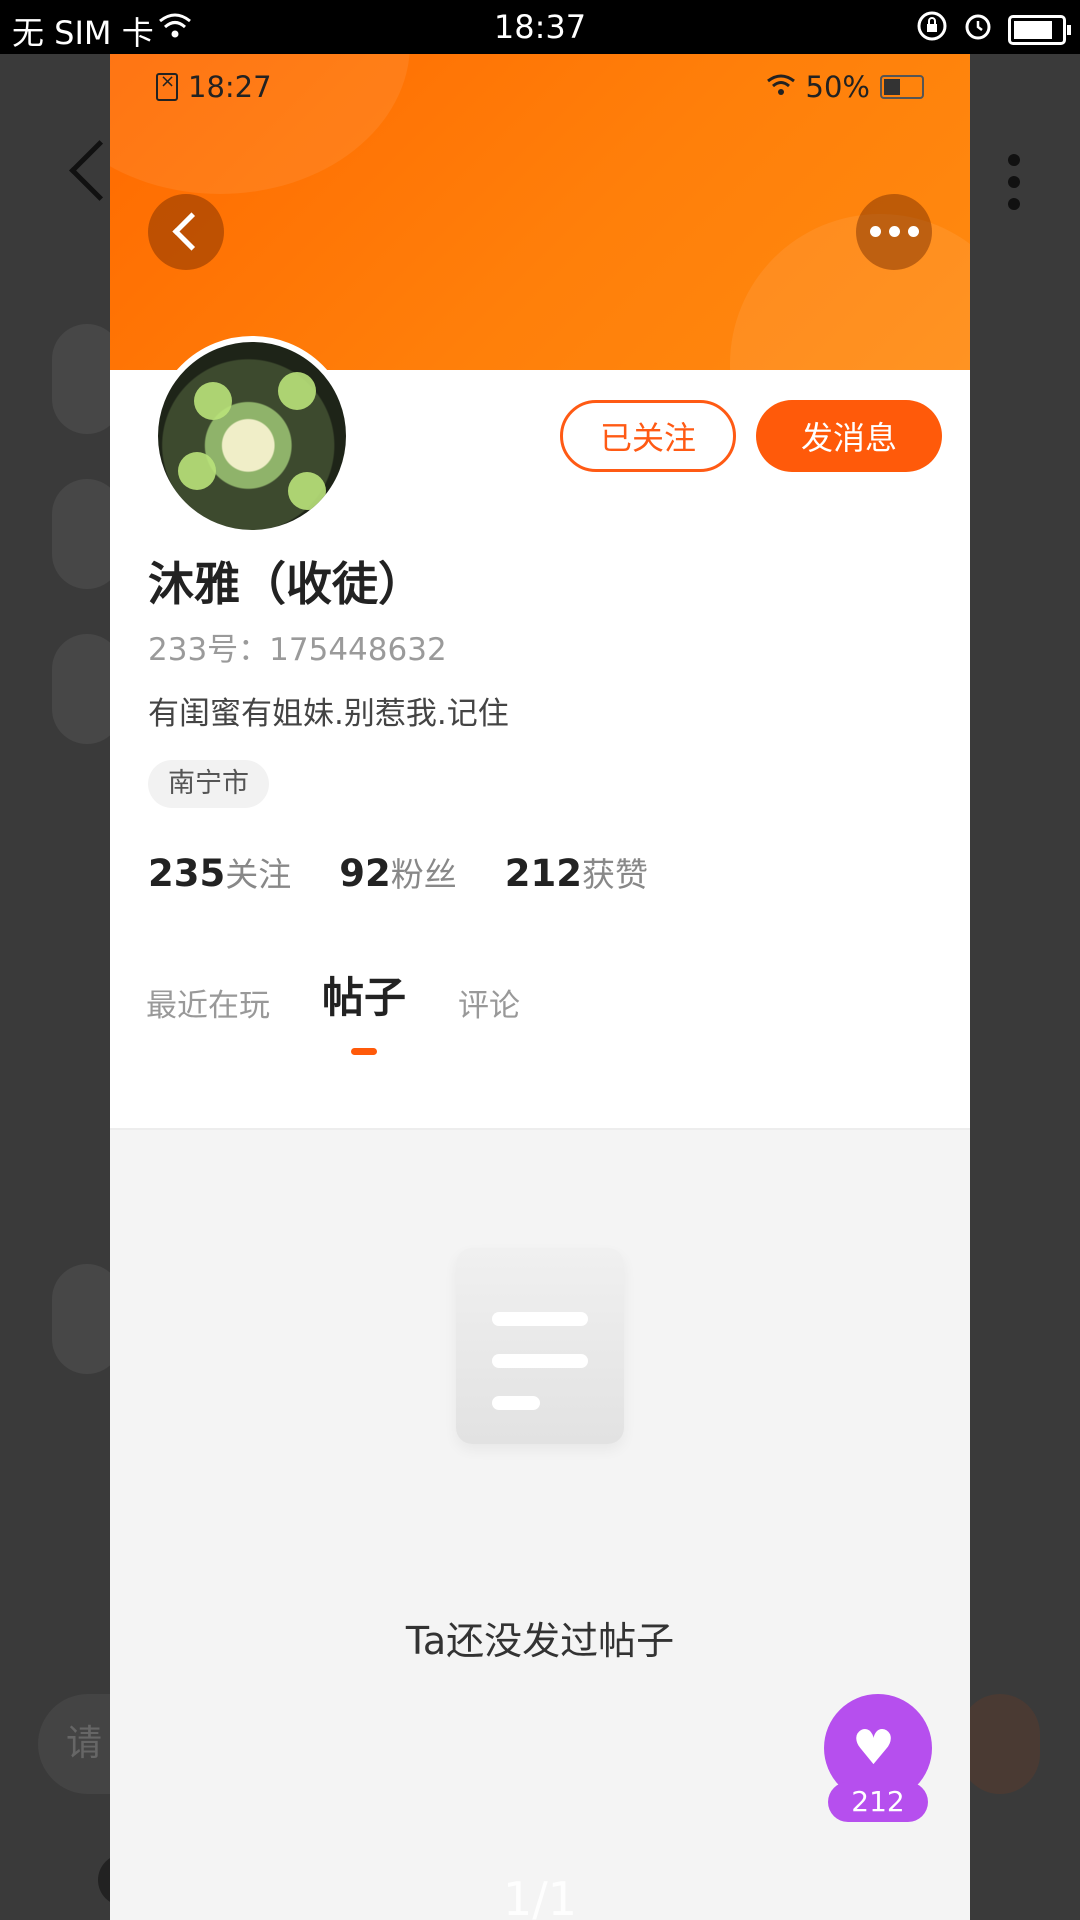 The width and height of the screenshot is (1080, 1920). What do you see at coordinates (258, 874) in the screenshot?
I see `following-label: 关注` at bounding box center [258, 874].